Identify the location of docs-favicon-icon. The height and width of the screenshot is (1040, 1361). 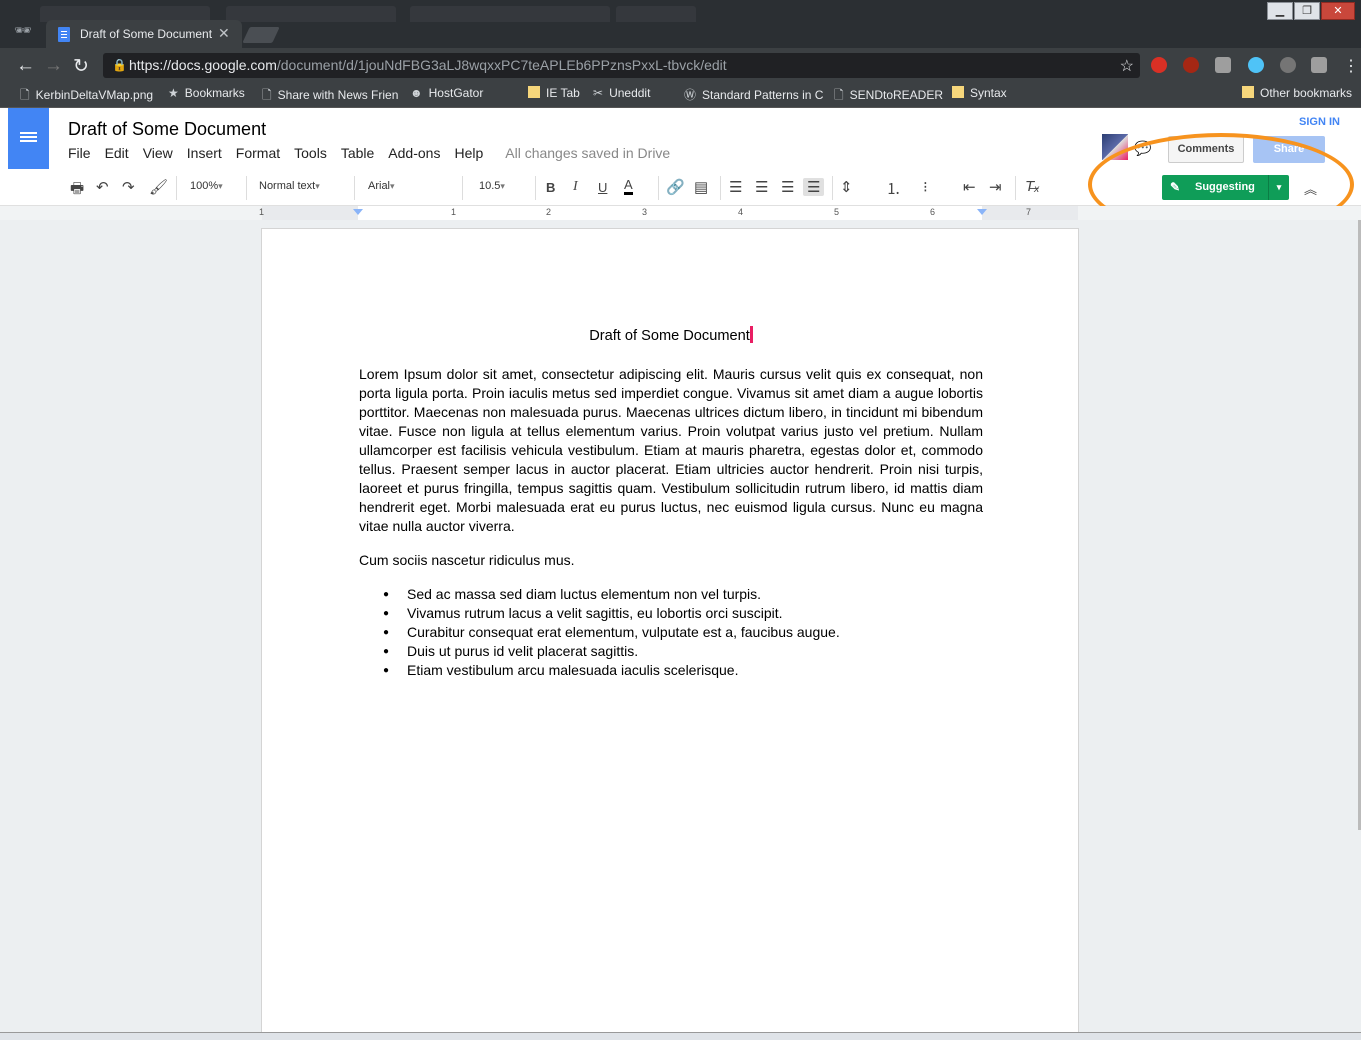
(64, 34).